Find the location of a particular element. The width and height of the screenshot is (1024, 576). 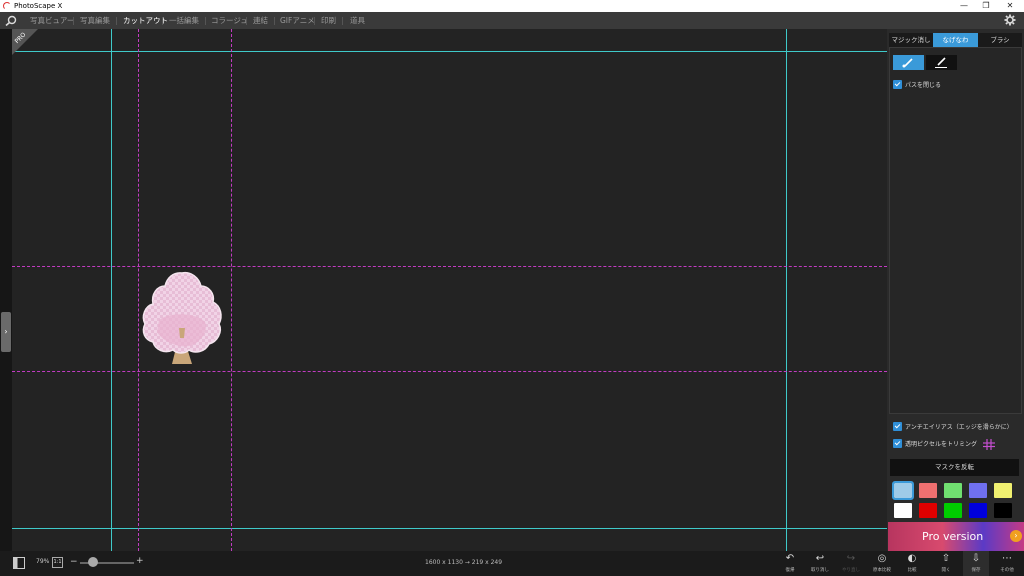

action-button-4: ◐ 比較 is located at coordinates (912, 563).